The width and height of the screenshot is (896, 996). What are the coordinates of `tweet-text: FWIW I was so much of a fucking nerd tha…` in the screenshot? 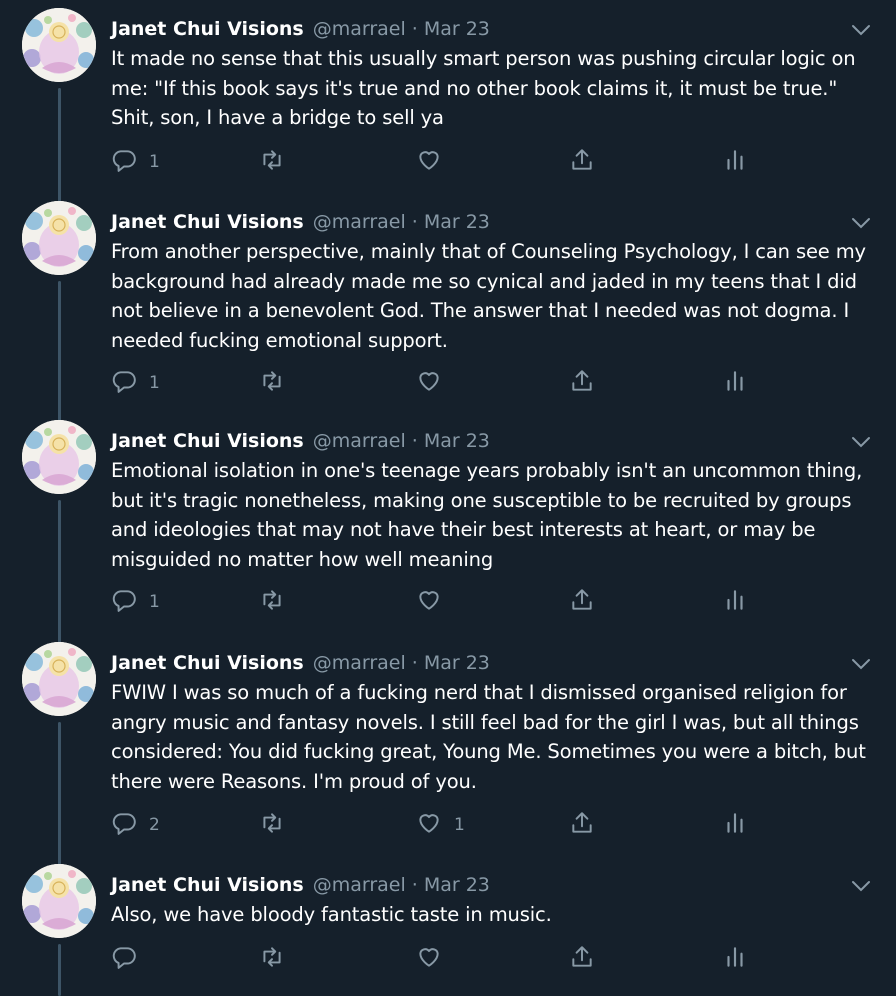 It's located at (488, 737).